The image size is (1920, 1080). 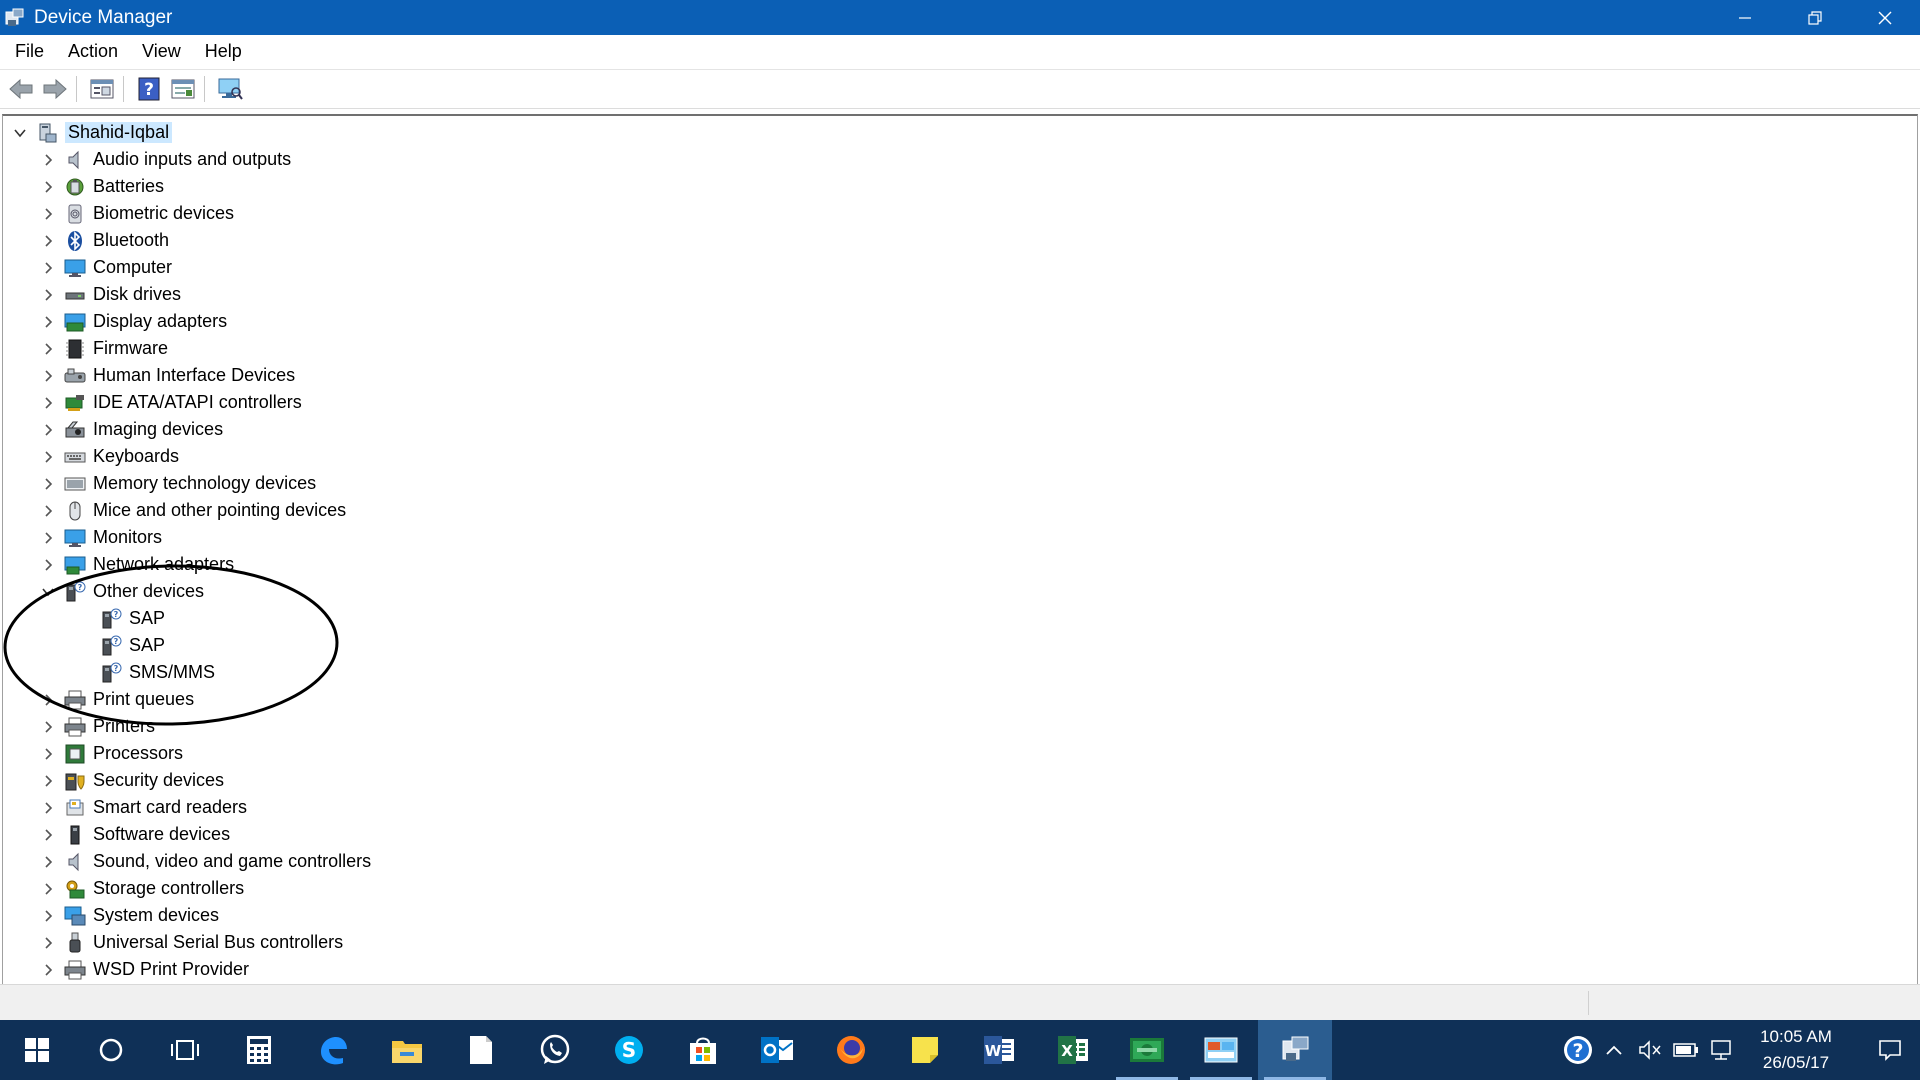 What do you see at coordinates (161, 51) in the screenshot?
I see `menu-view: View` at bounding box center [161, 51].